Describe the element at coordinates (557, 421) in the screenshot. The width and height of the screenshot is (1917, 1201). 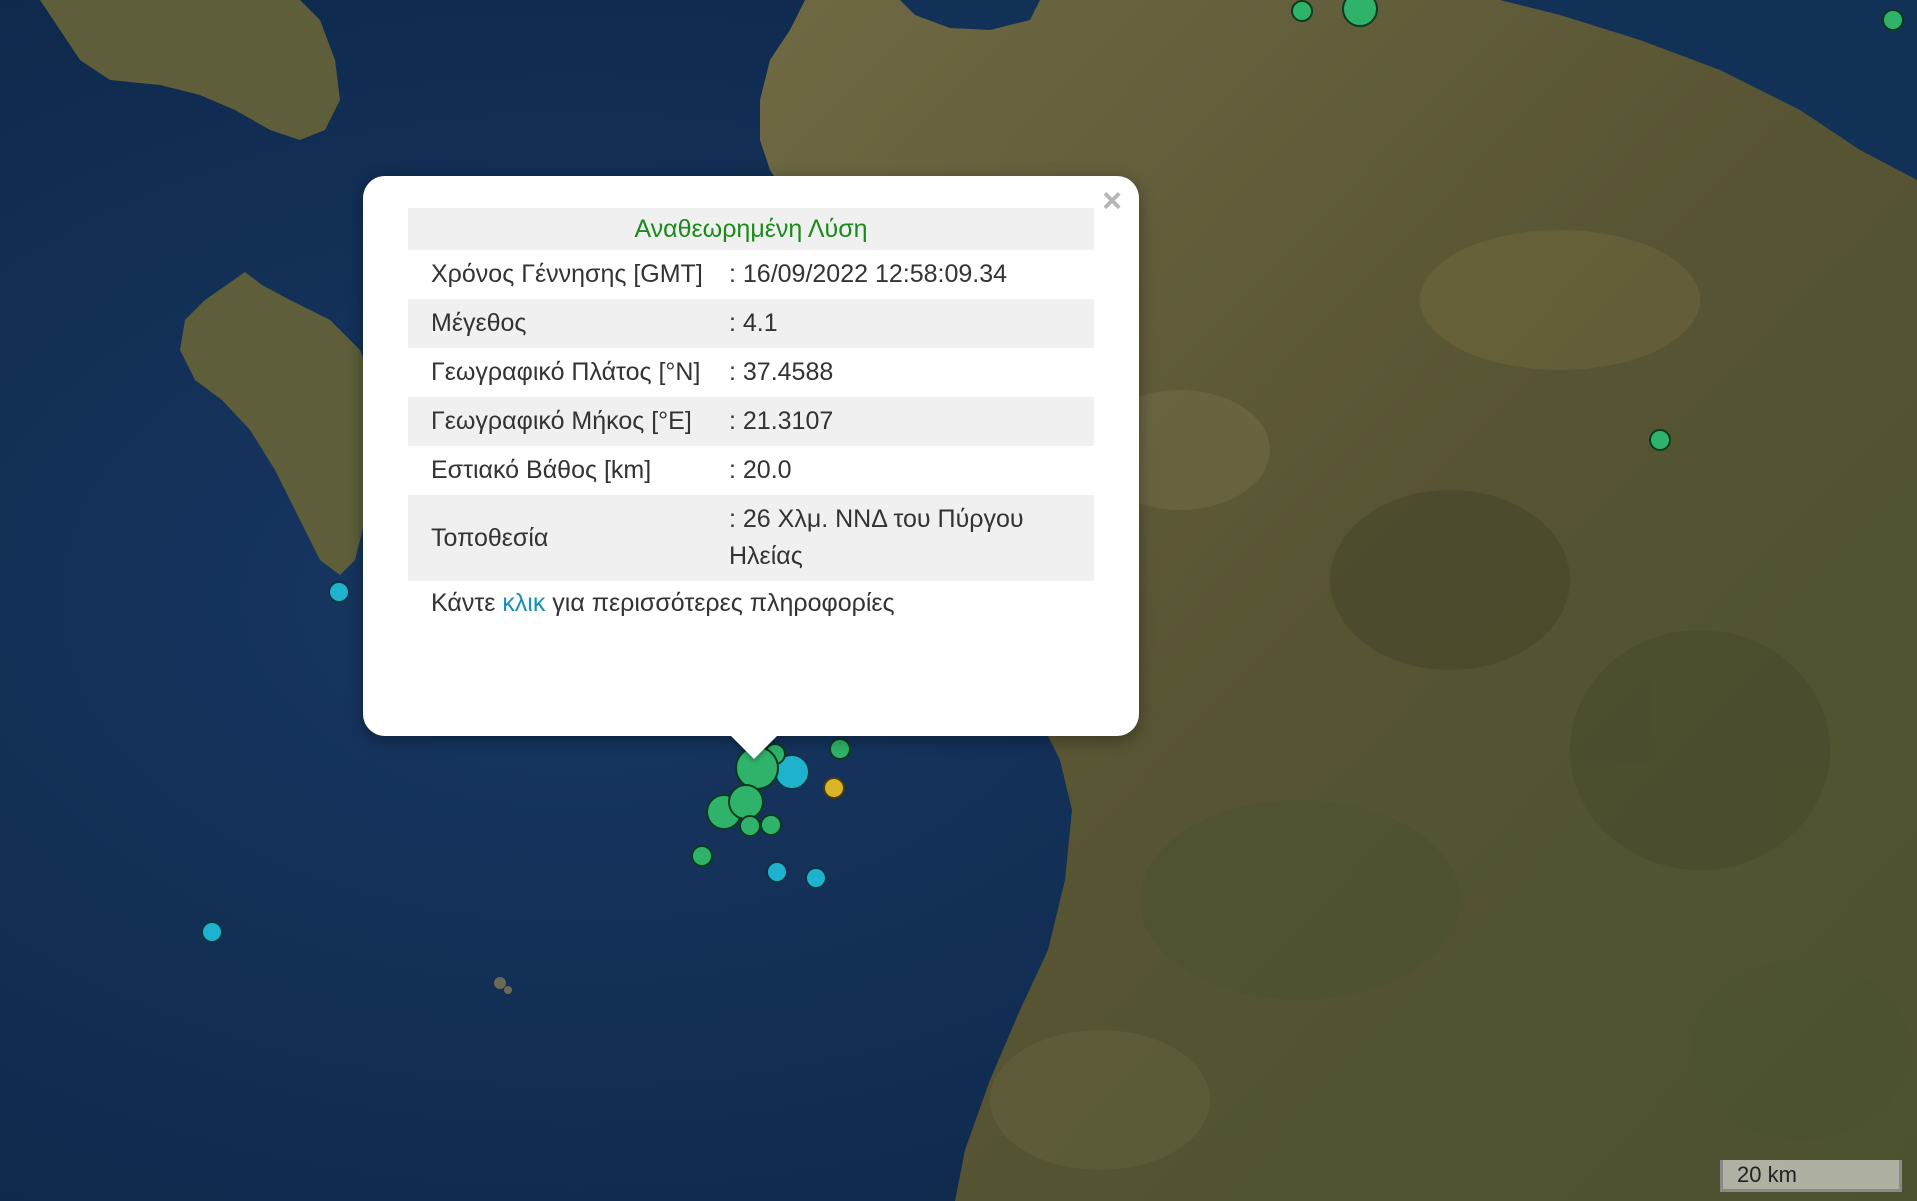
I see `longitude-label: Γεωγραφικό Μήκος [°E]` at that location.